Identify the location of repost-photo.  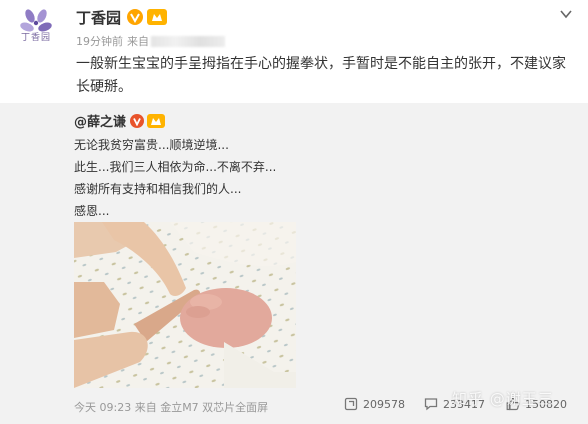
(185, 305).